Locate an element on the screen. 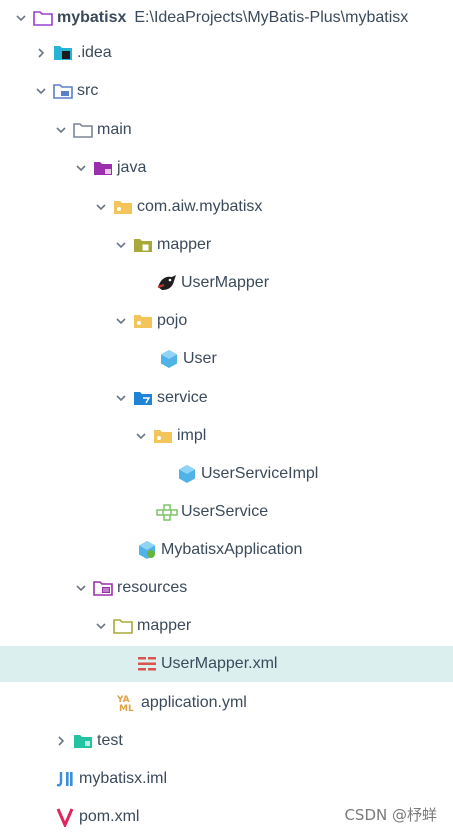  project-path: E:\IdeaProjects\MyBatis-Plus\mybatisx is located at coordinates (271, 17).